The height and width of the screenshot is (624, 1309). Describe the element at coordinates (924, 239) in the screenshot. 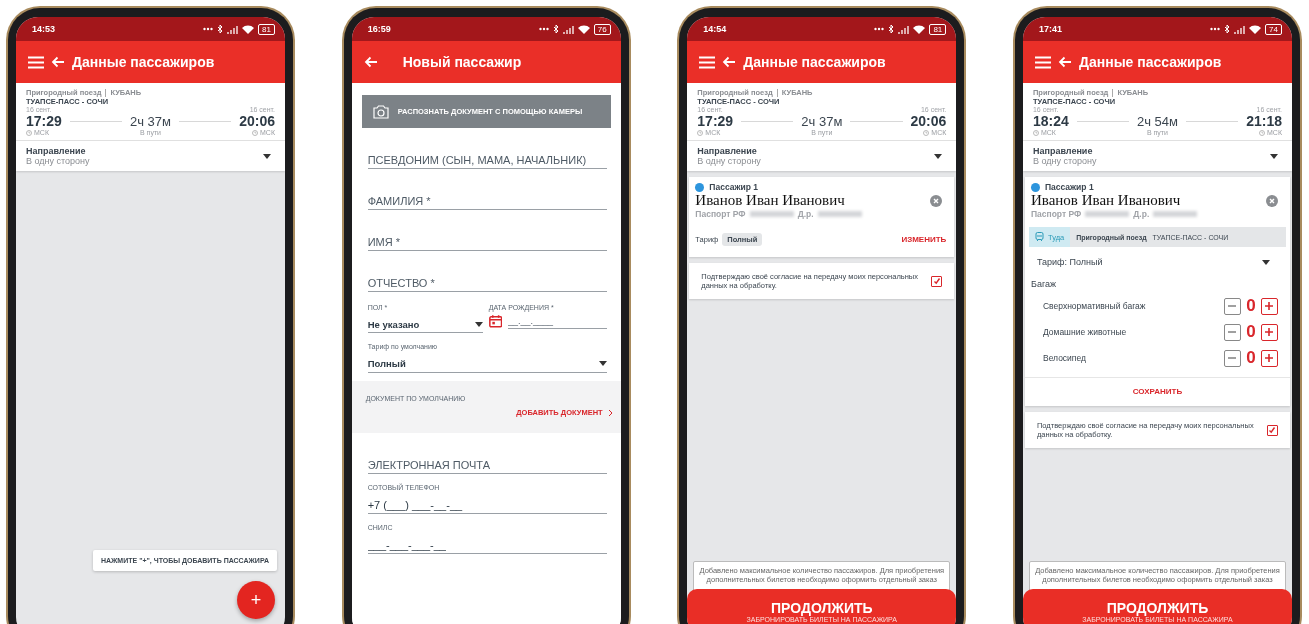

I see `edit-link: ИЗМЕНИТЬ` at that location.